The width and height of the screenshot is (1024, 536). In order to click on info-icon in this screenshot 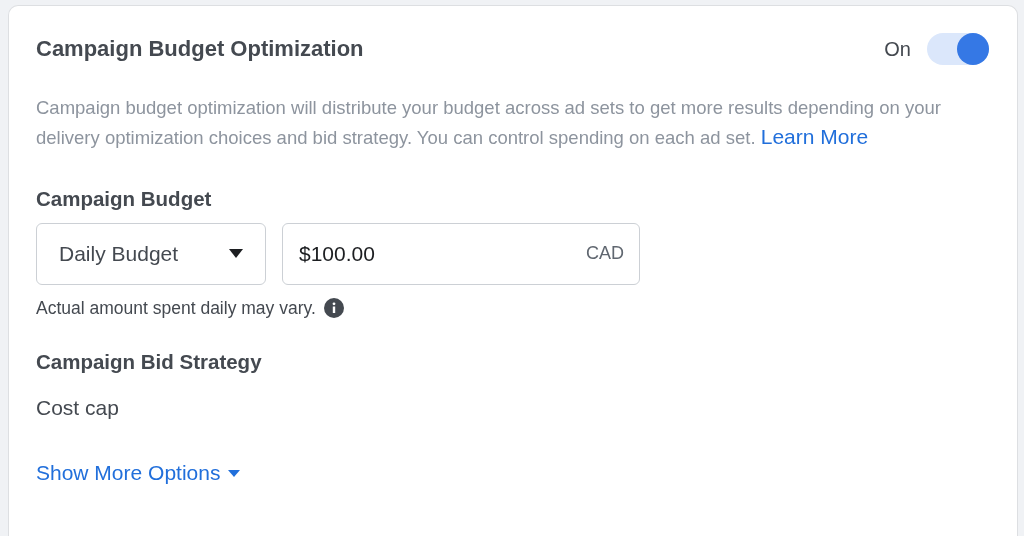, I will do `click(333, 307)`.